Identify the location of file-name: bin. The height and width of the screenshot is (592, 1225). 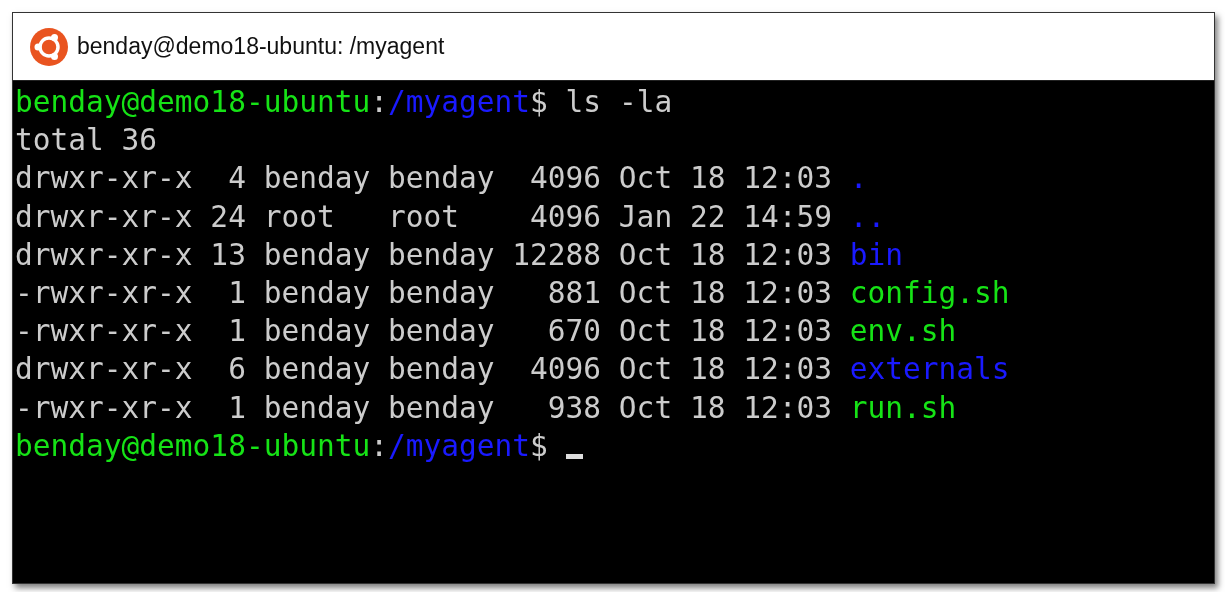
(876, 255).